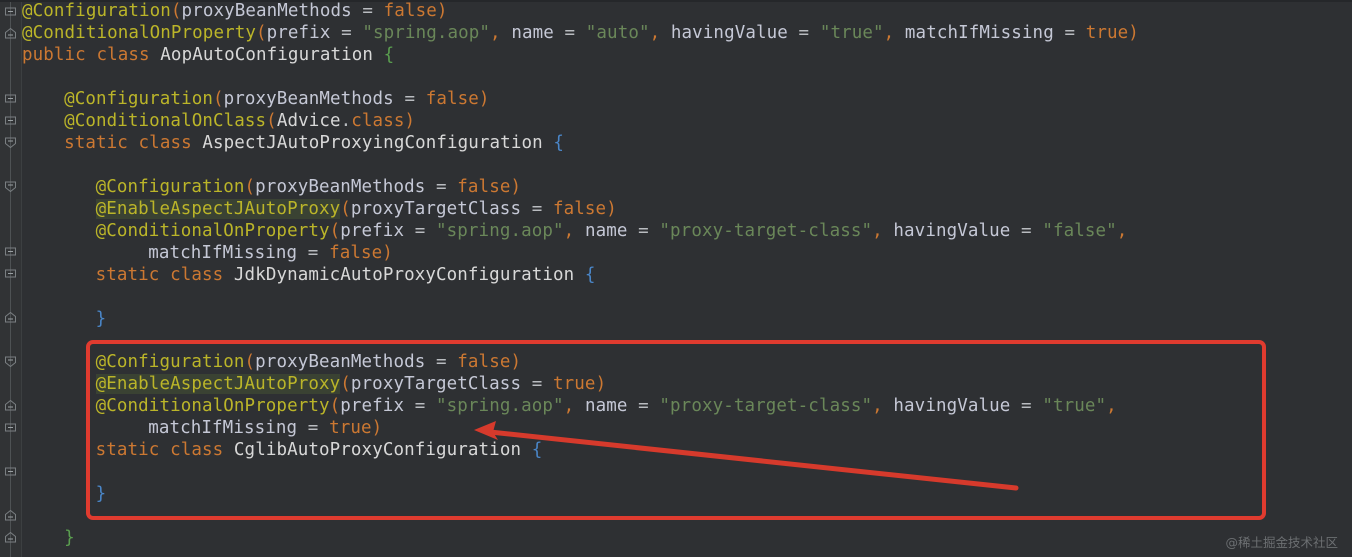 The height and width of the screenshot is (557, 1352). I want to click on editor-gutter, so click(11, 278).